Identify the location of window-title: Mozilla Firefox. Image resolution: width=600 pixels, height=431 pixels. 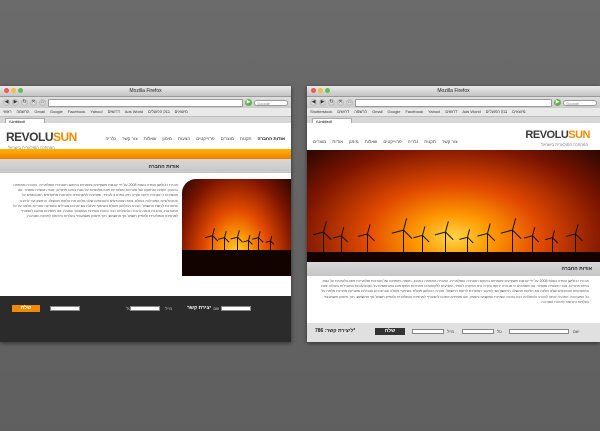
(453, 91).